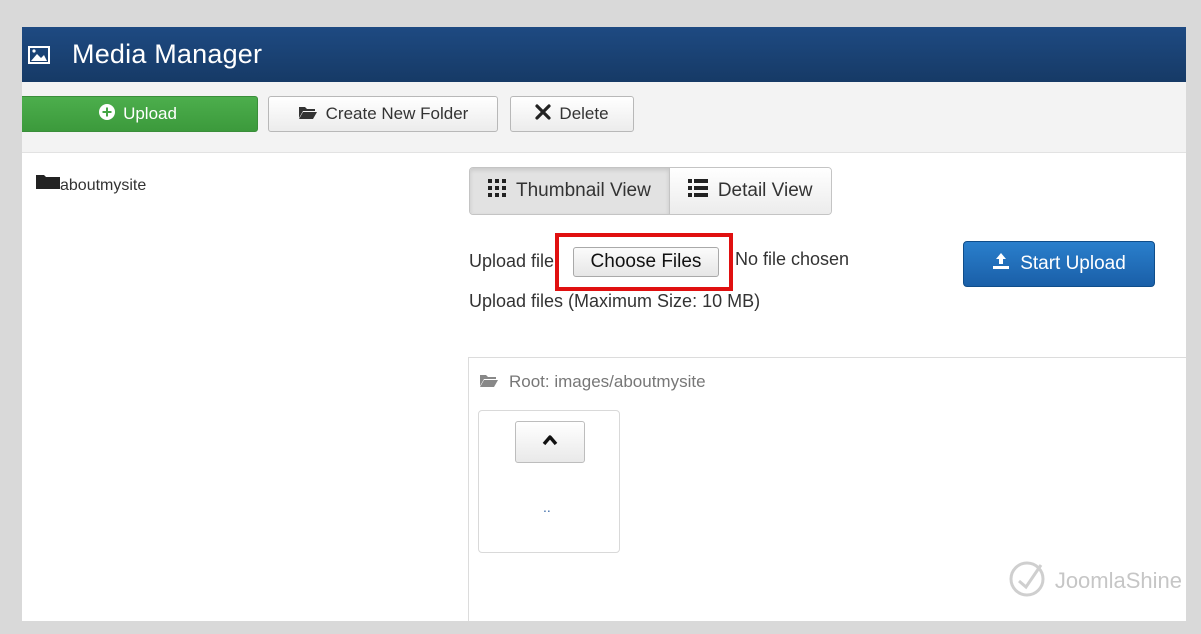 The image size is (1201, 634). I want to click on sidebar-item-aboutmysite: aboutmysite, so click(91, 184).